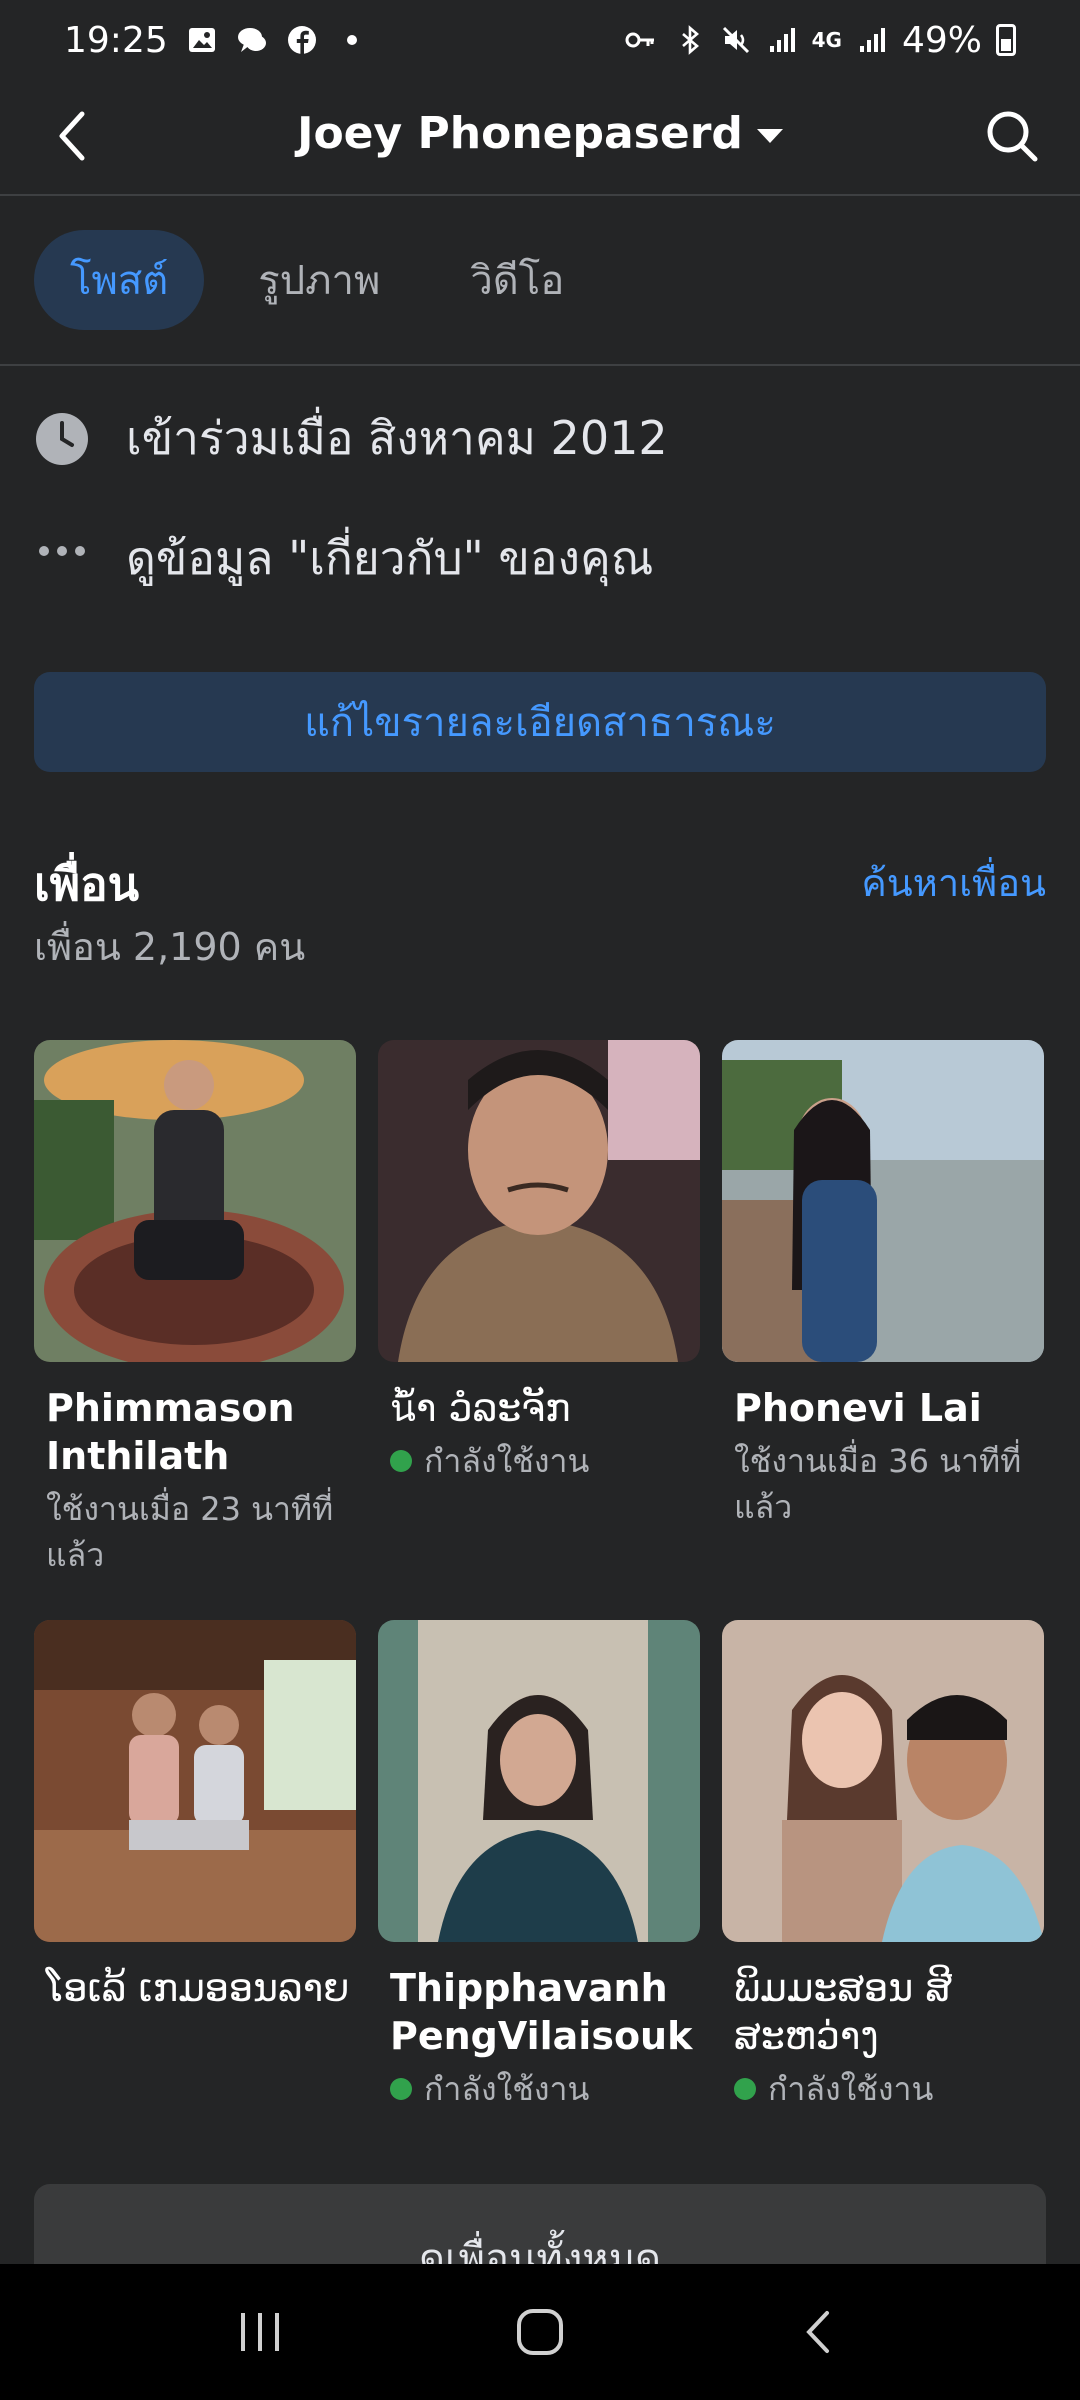  I want to click on mute-icon, so click(735, 40).